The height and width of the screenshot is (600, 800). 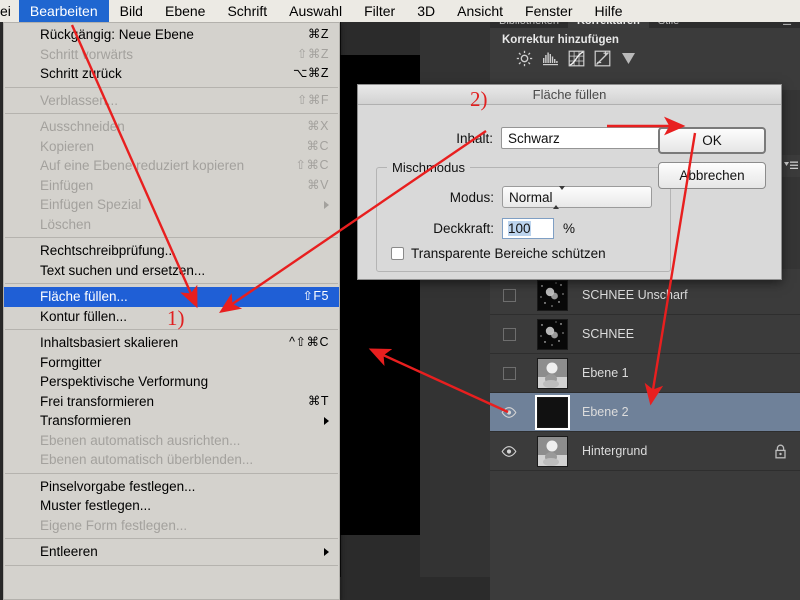 I want to click on curves-icon, so click(x=576, y=58).